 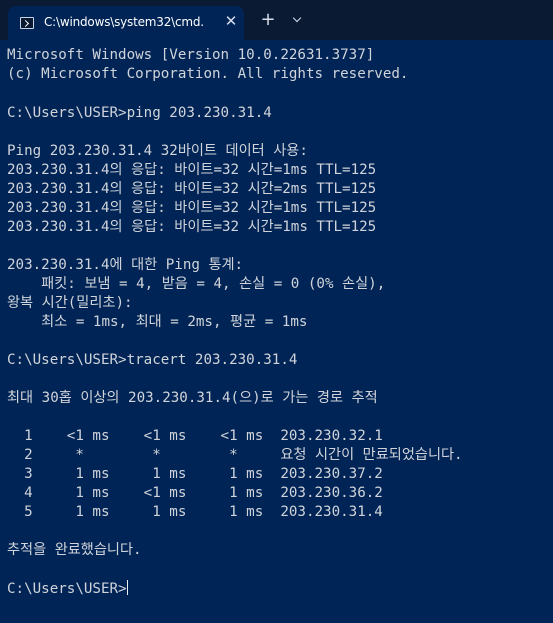 What do you see at coordinates (268, 20) in the screenshot?
I see `new-tab-button: +` at bounding box center [268, 20].